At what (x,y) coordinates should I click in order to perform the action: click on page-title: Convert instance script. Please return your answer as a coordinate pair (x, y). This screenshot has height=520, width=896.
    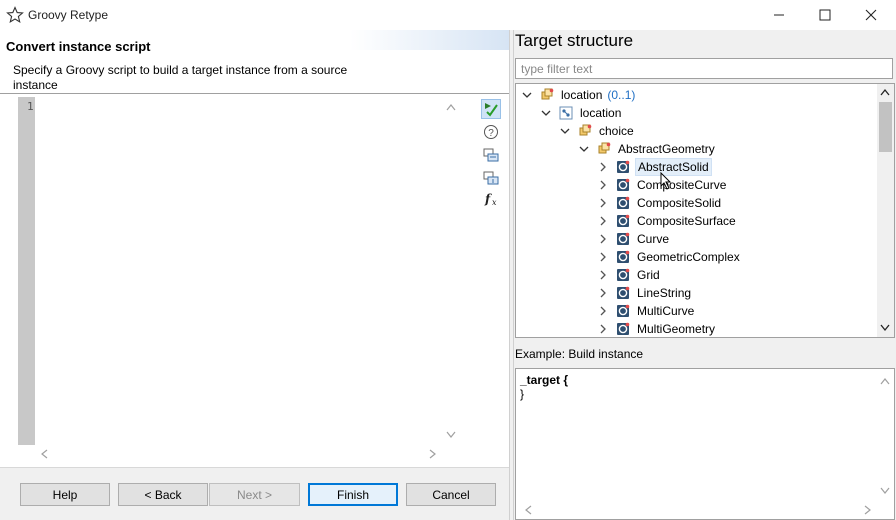
    Looking at the image, I should click on (78, 46).